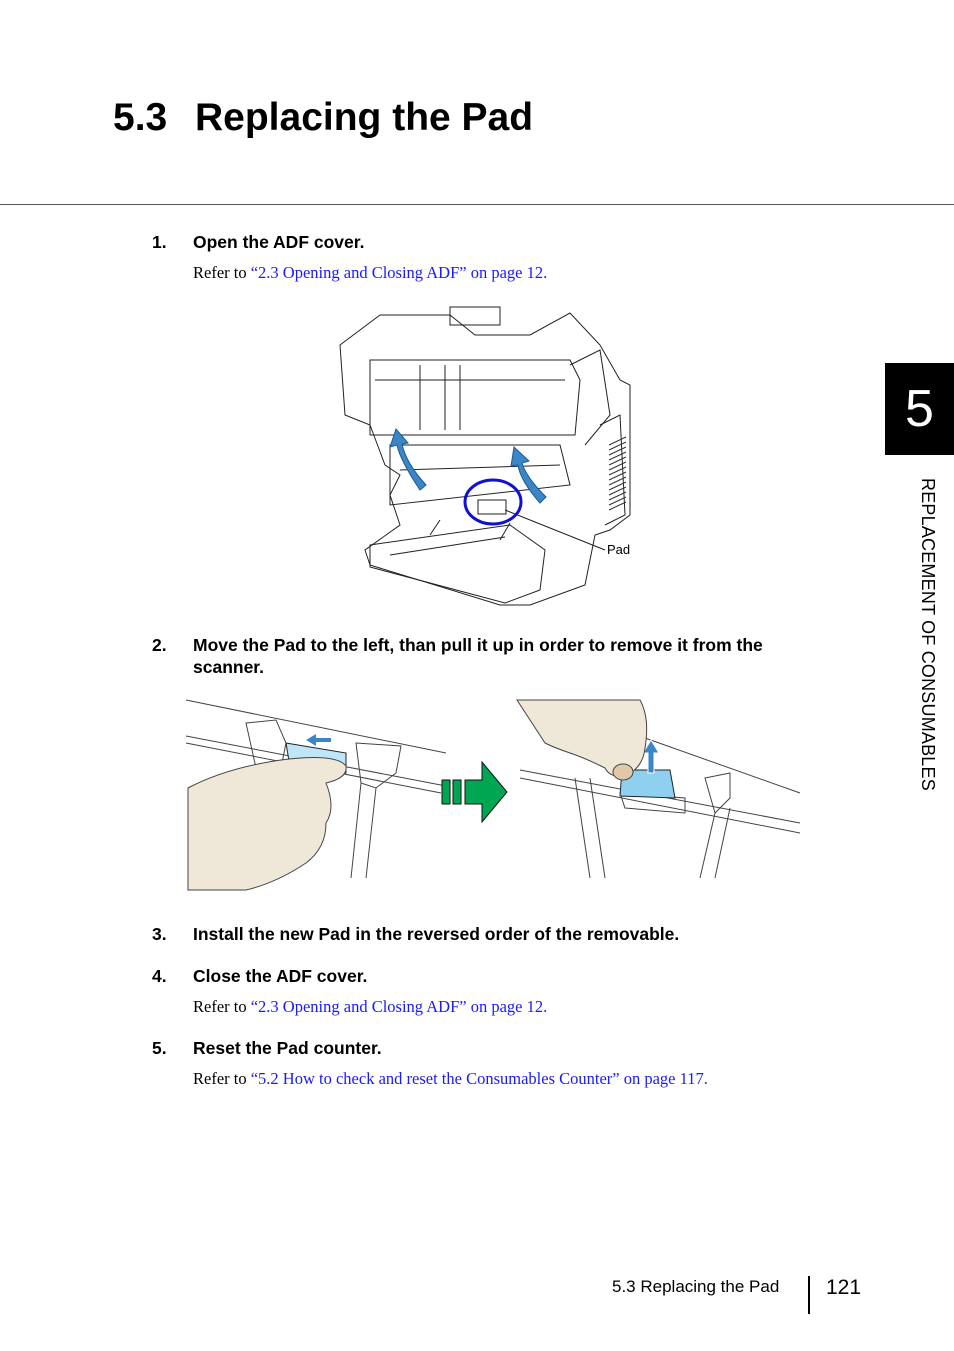  What do you see at coordinates (844, 1287) in the screenshot?
I see `page-number: 121` at bounding box center [844, 1287].